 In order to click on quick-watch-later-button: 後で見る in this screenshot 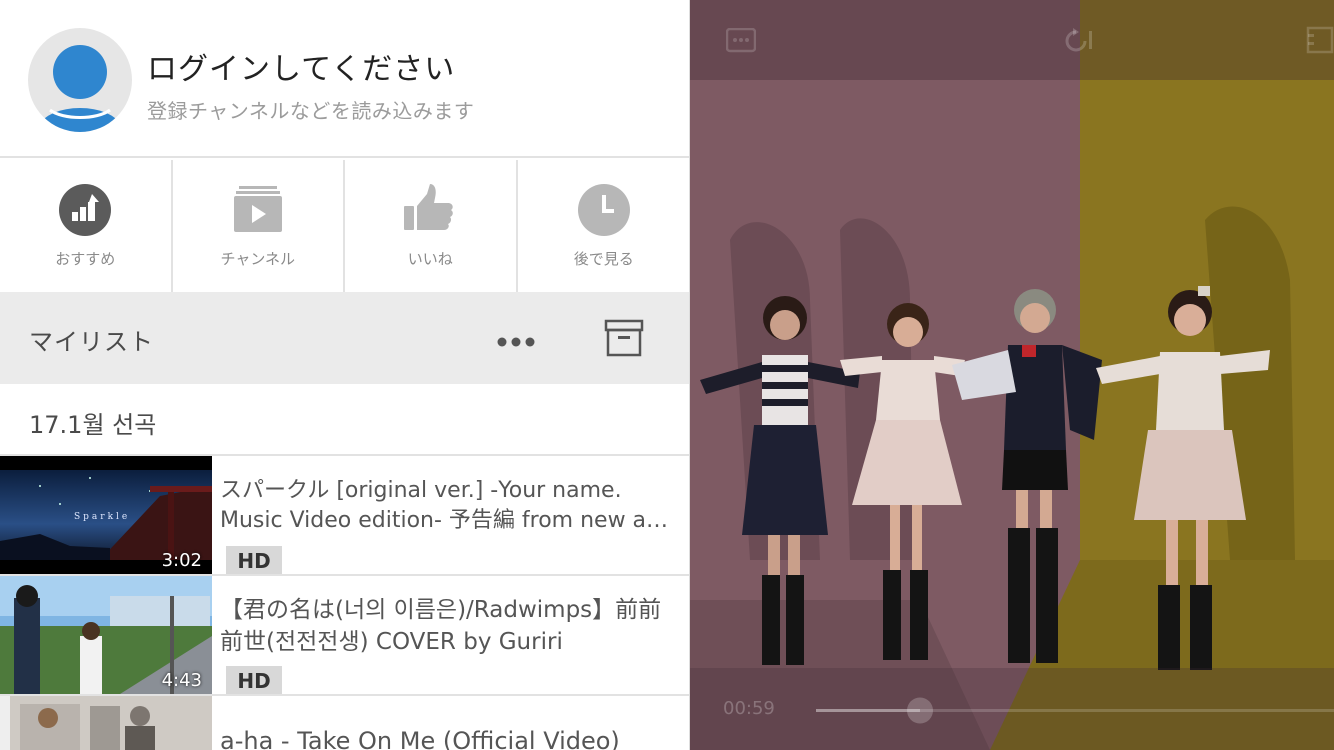, I will do `click(604, 226)`.